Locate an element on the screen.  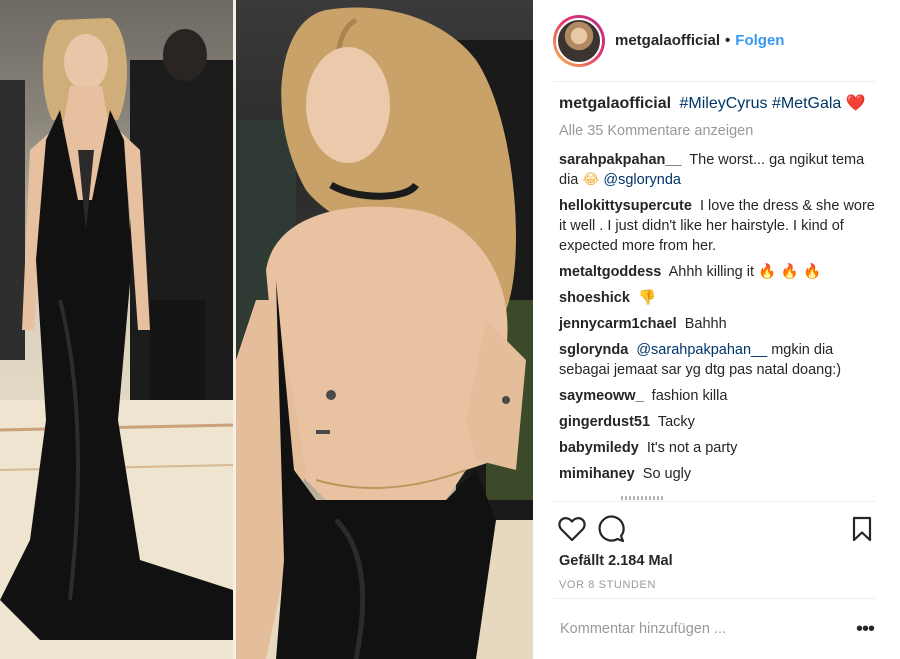
post-header: metgalaofficial • Folgen is located at coordinates (714, 41).